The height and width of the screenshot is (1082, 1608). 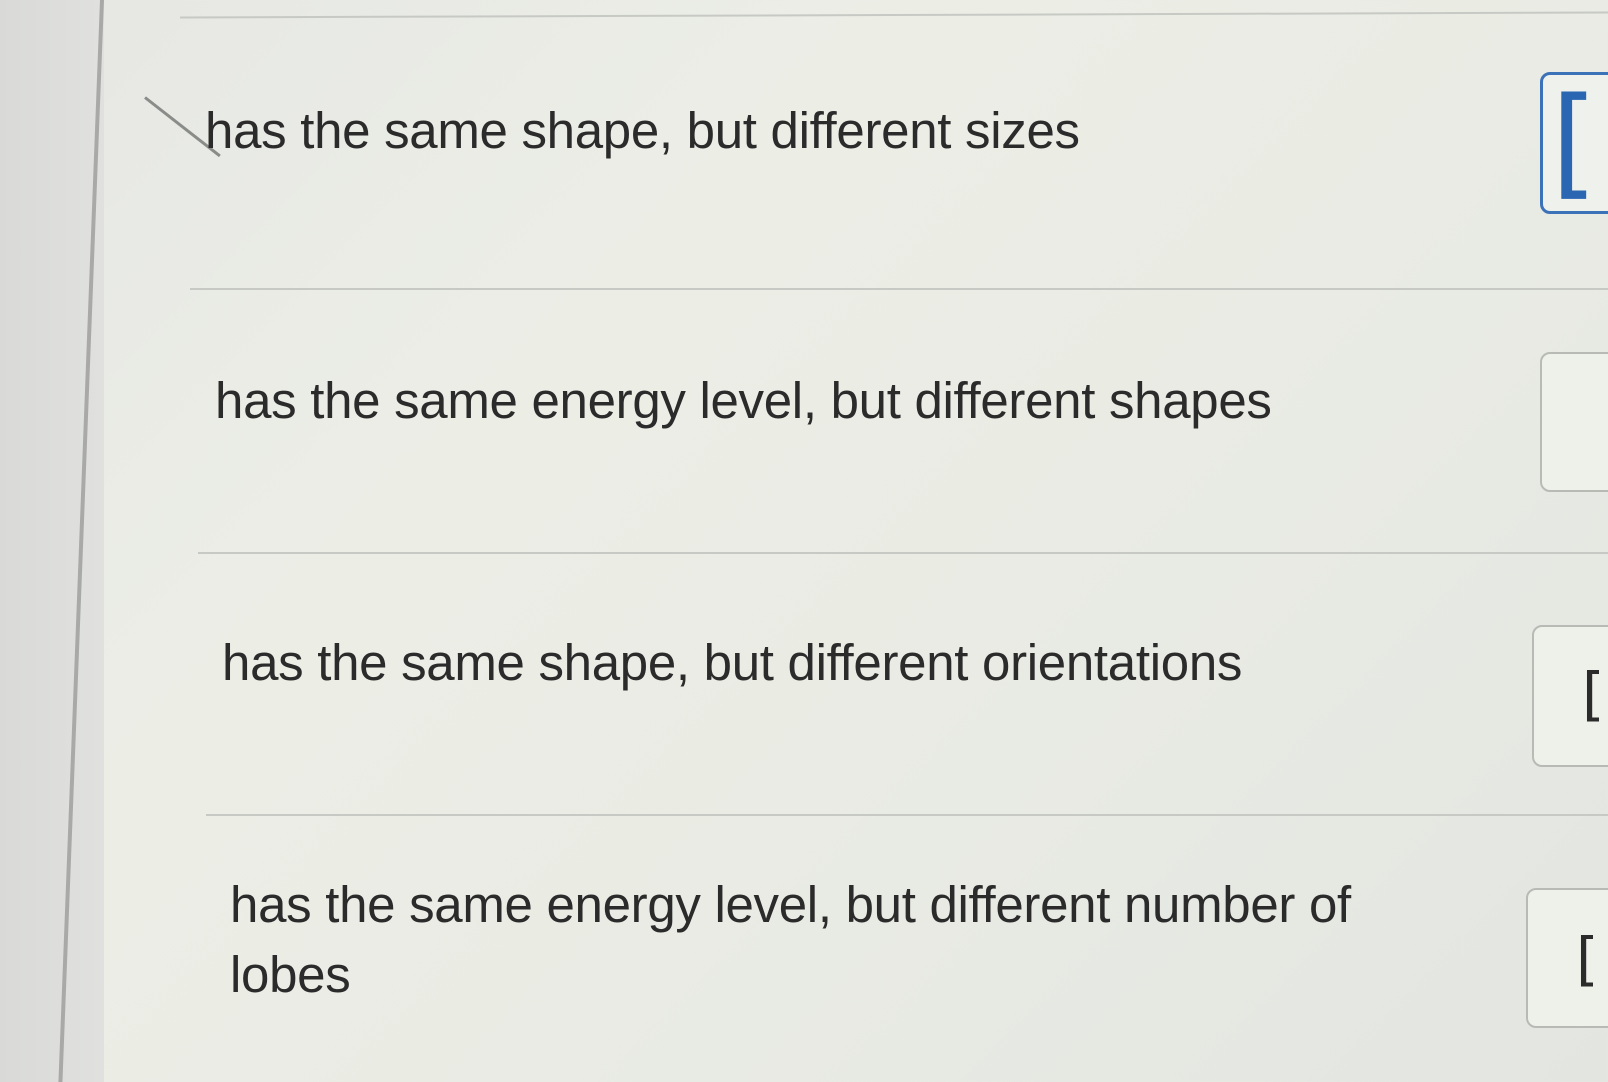 What do you see at coordinates (52, 541) in the screenshot?
I see `left-gutter` at bounding box center [52, 541].